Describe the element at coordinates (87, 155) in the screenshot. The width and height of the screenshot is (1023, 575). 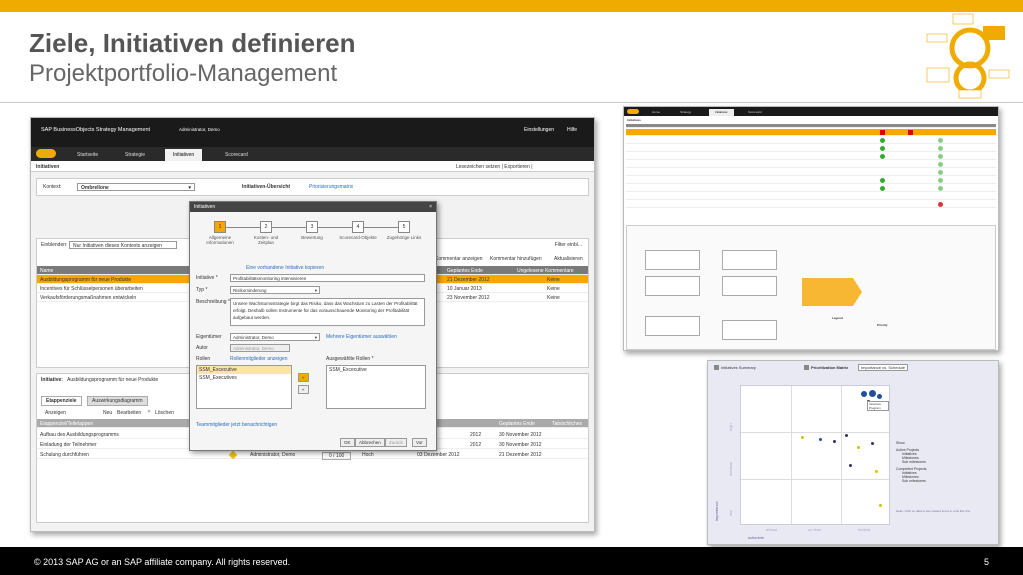
I see `tab-home: Startseite` at that location.